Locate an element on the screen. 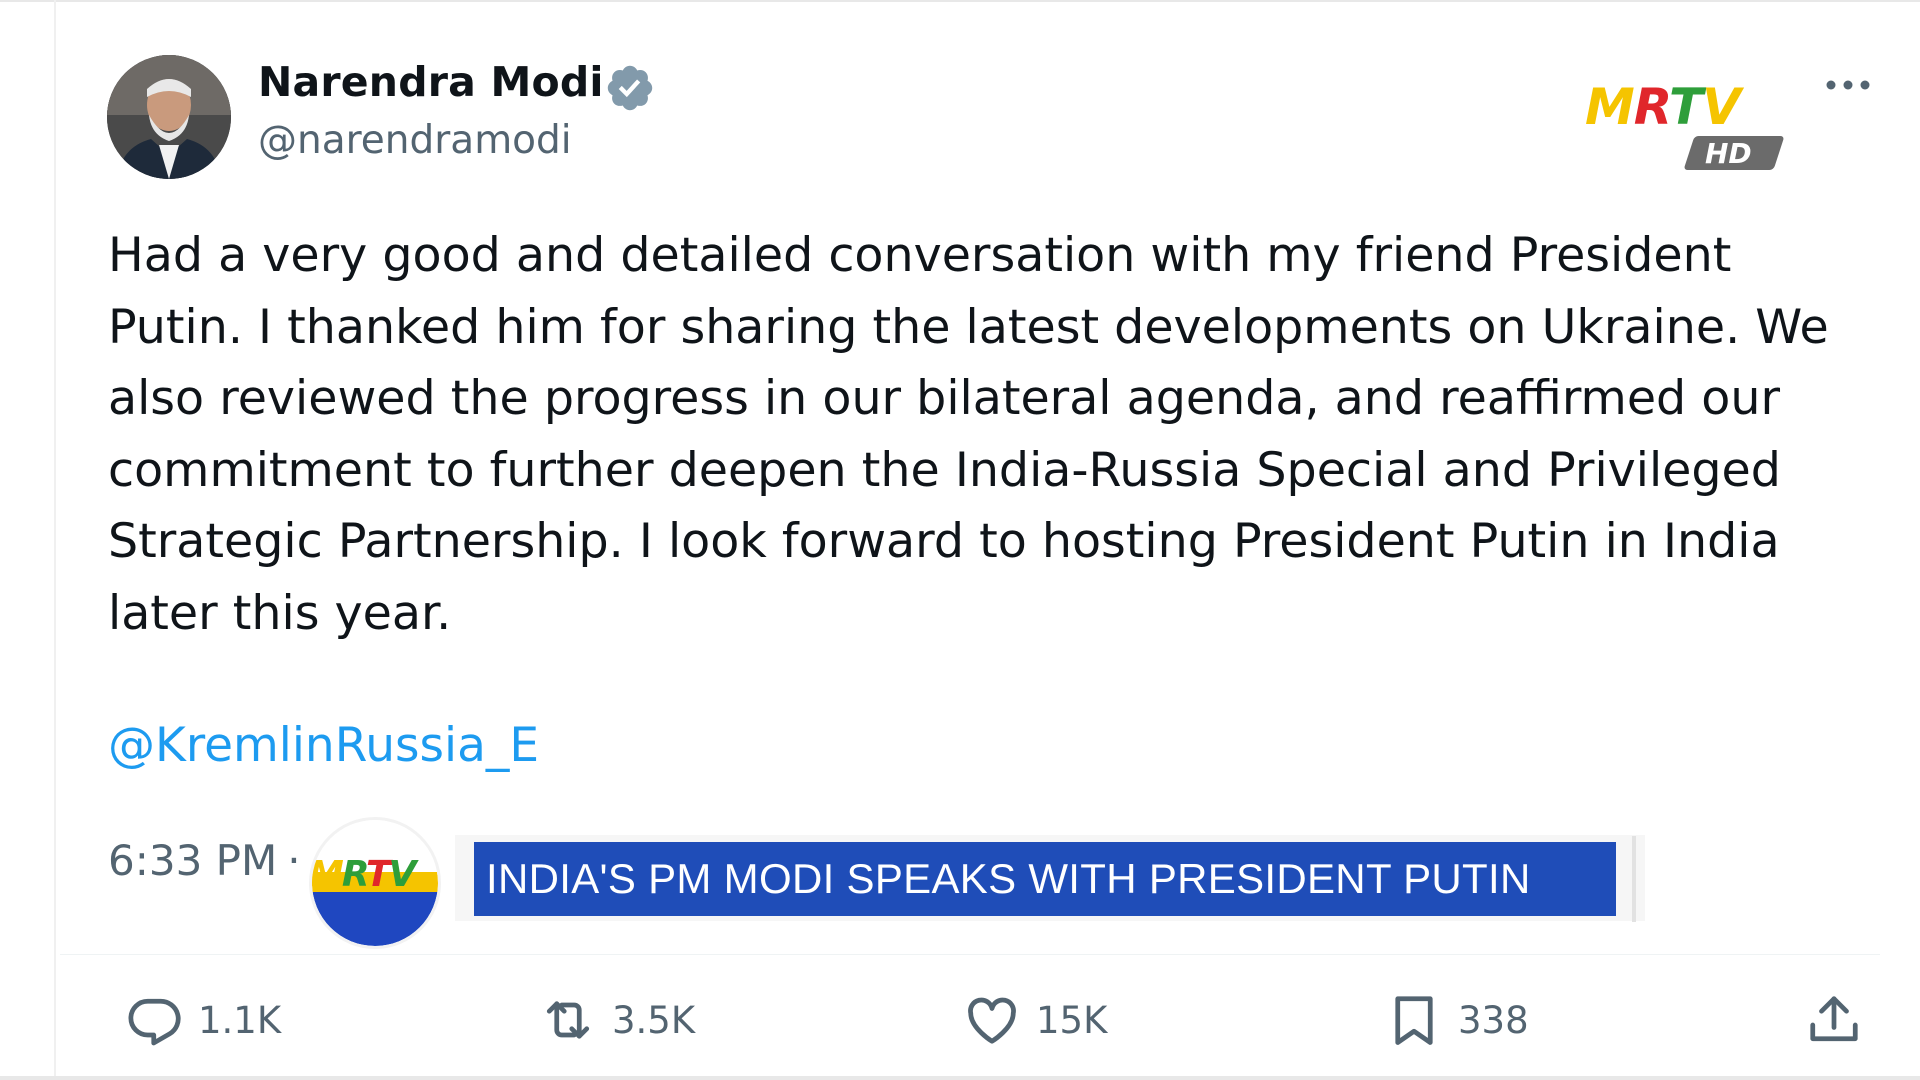 Image resolution: width=1920 pixels, height=1080 pixels. reply-button: 1.1K is located at coordinates (202, 1020).